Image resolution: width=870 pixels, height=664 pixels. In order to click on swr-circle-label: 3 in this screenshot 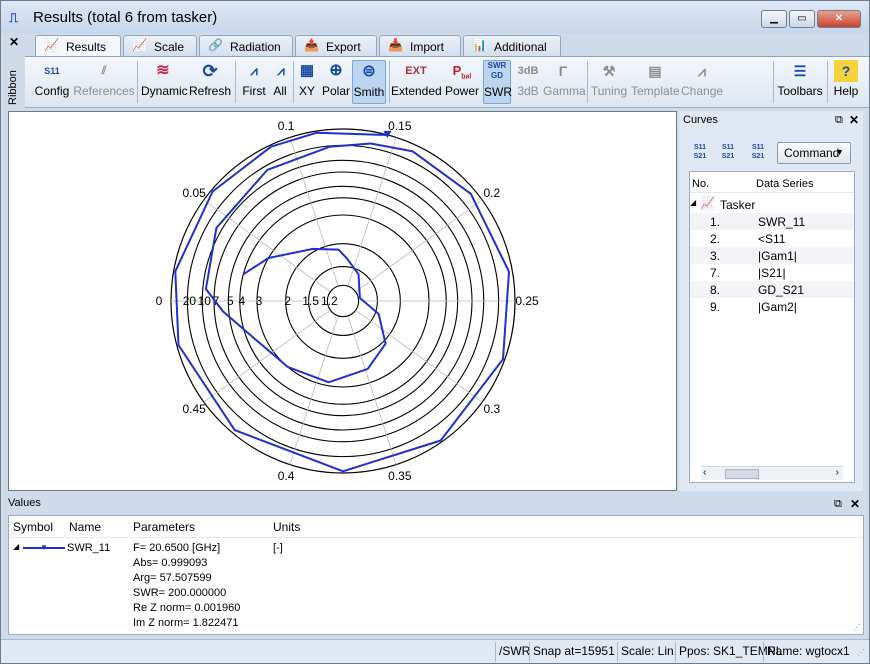, I will do `click(259, 301)`.